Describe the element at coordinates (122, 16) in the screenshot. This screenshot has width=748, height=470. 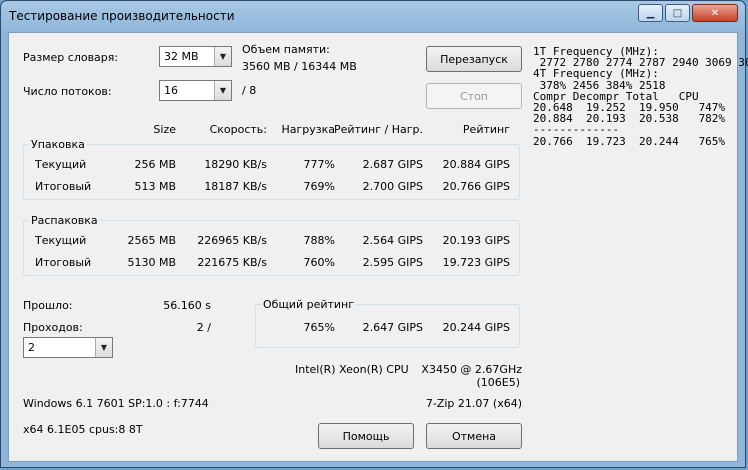
I see `window-title: Тестирование производительности` at that location.